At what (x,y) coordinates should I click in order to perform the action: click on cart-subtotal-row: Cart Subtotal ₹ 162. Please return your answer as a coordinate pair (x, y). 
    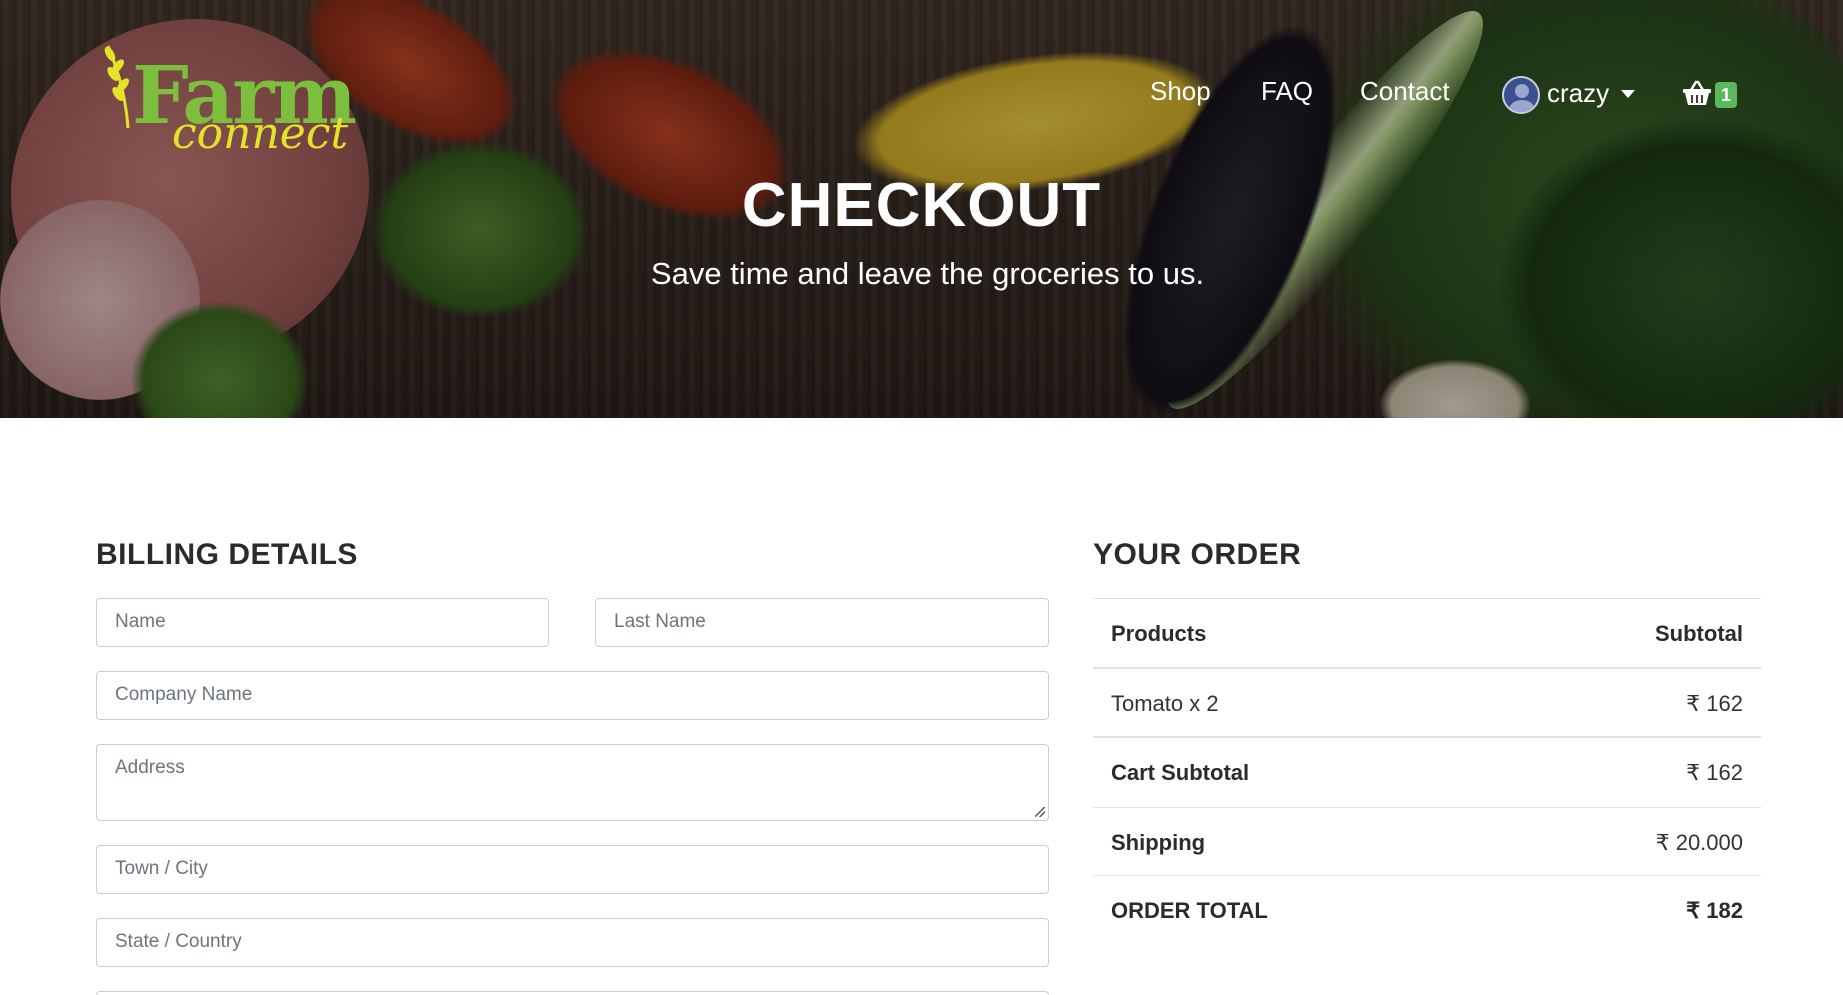
    Looking at the image, I should click on (1427, 773).